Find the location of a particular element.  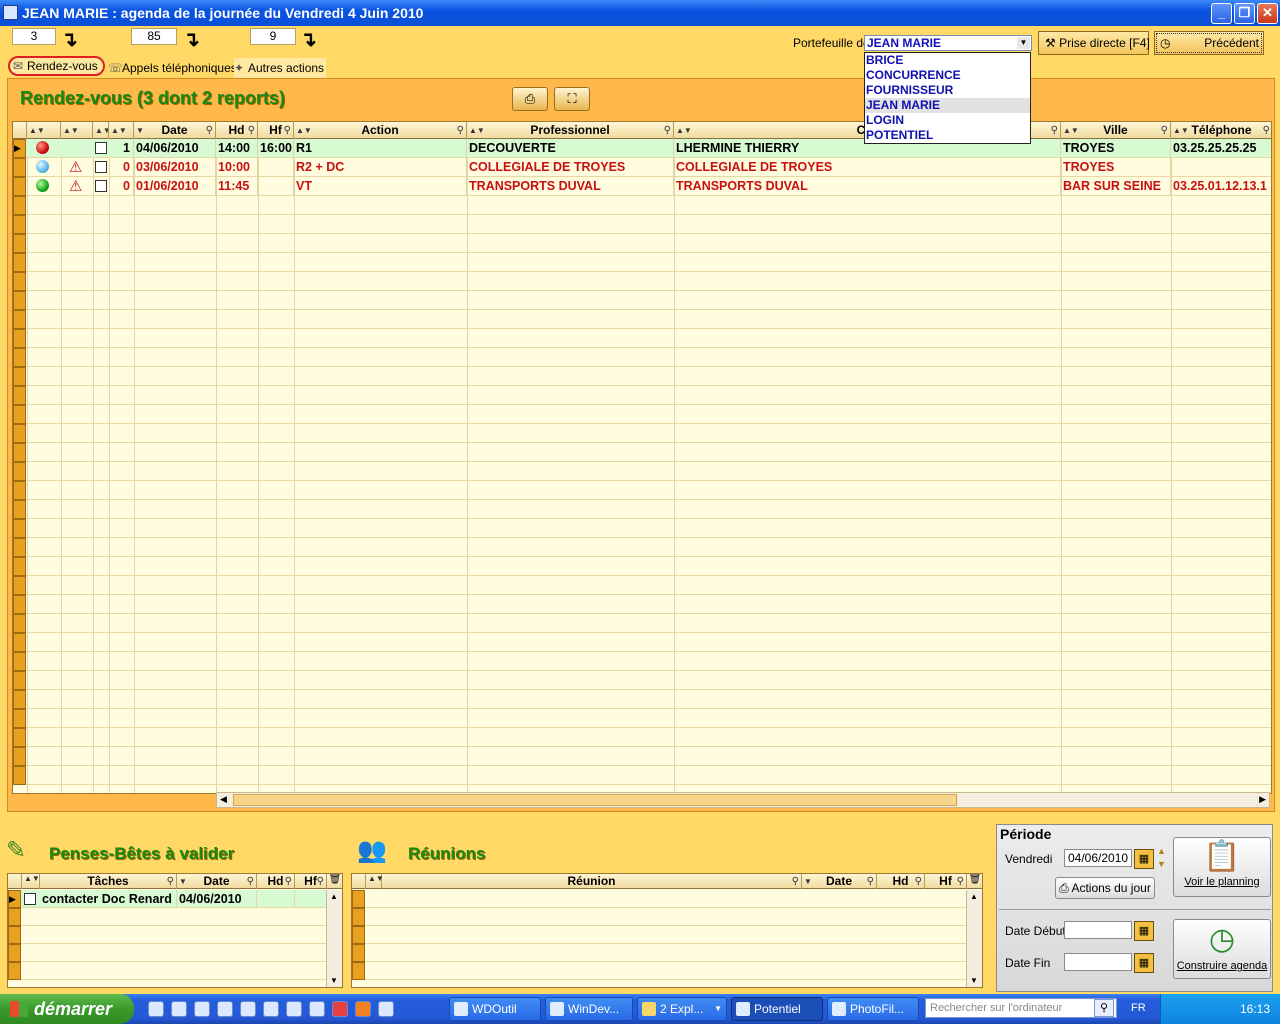

dropdown-option: BRICE is located at coordinates (947, 60).